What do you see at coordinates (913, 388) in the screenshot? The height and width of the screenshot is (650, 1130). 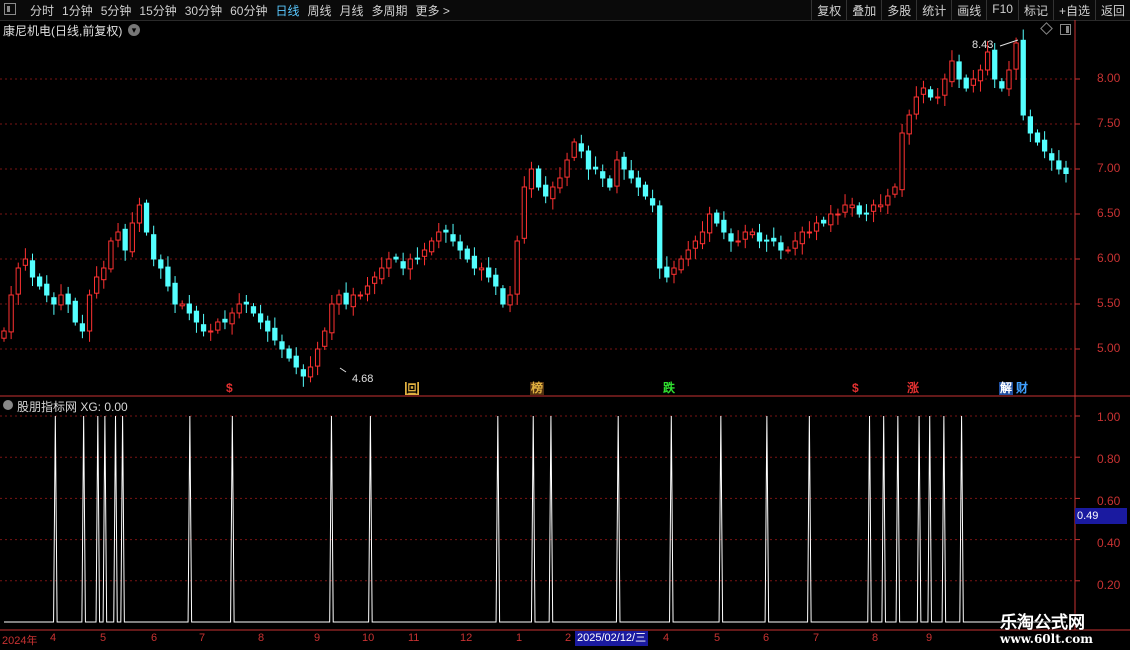 I see `signal-zhang: 涨` at bounding box center [913, 388].